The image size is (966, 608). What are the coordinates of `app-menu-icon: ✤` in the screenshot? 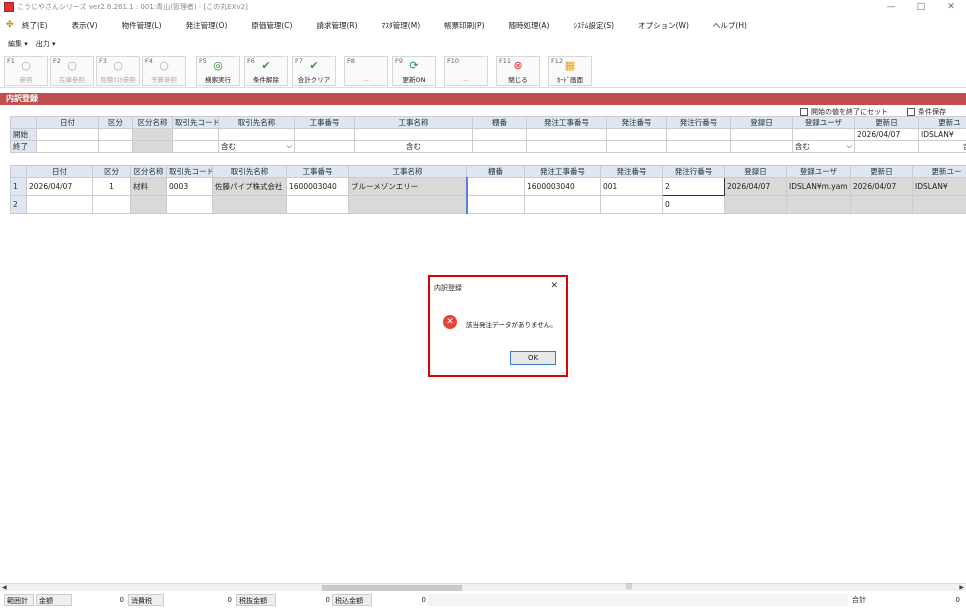 It's located at (11, 25).